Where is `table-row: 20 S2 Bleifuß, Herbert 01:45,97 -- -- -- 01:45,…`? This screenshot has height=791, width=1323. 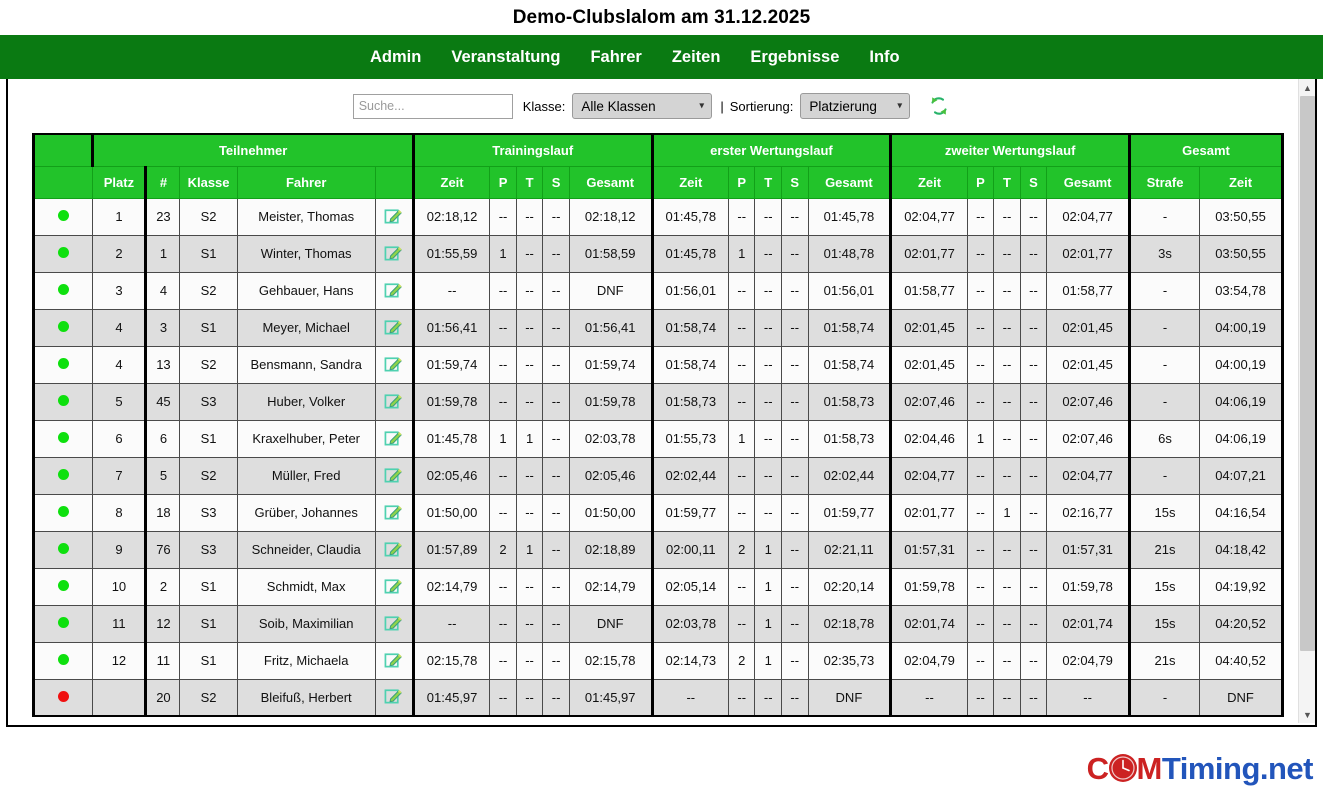 table-row: 20 S2 Bleifuß, Herbert 01:45,97 -- -- -- 01:45,… is located at coordinates (657, 697).